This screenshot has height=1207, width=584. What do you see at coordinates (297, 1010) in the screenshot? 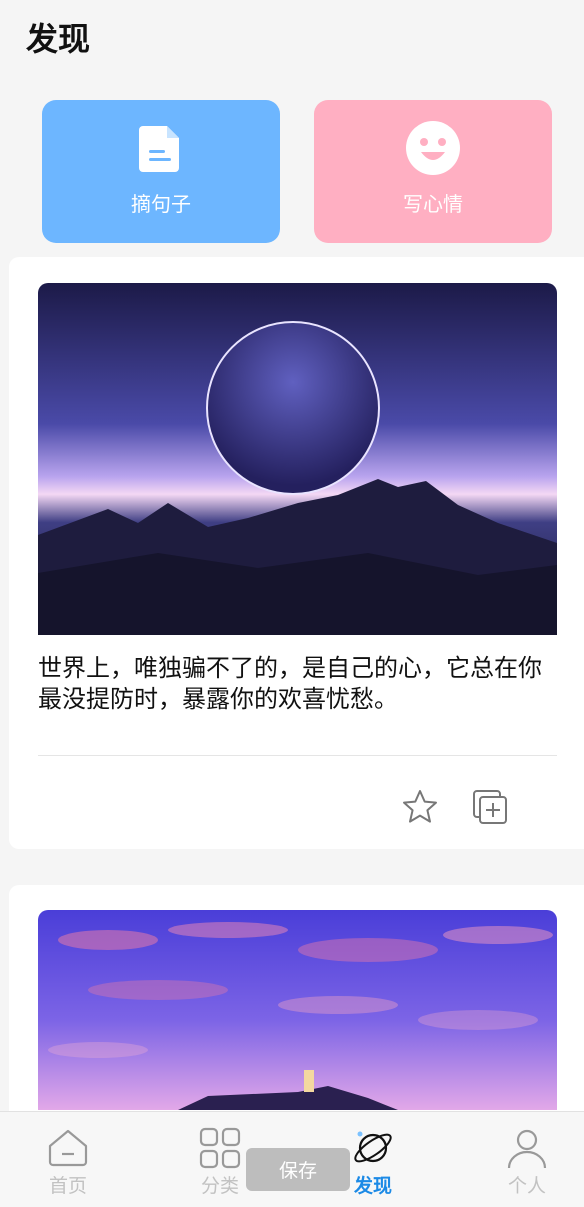
I see `card-image` at bounding box center [297, 1010].